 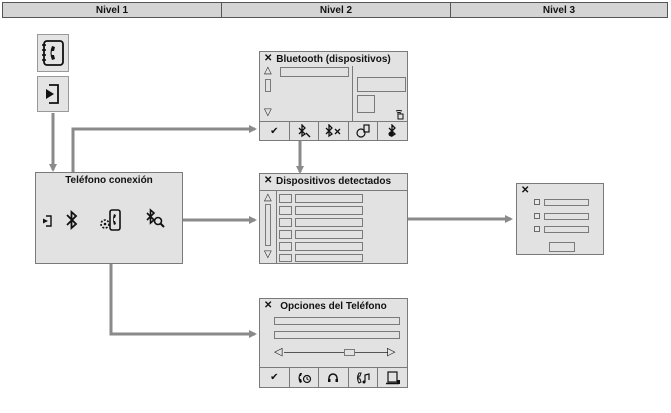 I want to click on title-divider, so click(x=333, y=190).